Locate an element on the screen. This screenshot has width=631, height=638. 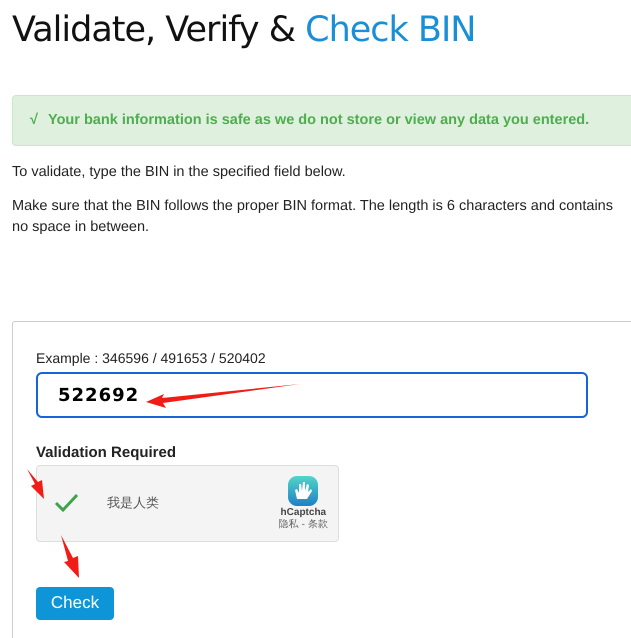
alert-text: Your bank information is safe as we do not store or view any data you entered. is located at coordinates (319, 120).